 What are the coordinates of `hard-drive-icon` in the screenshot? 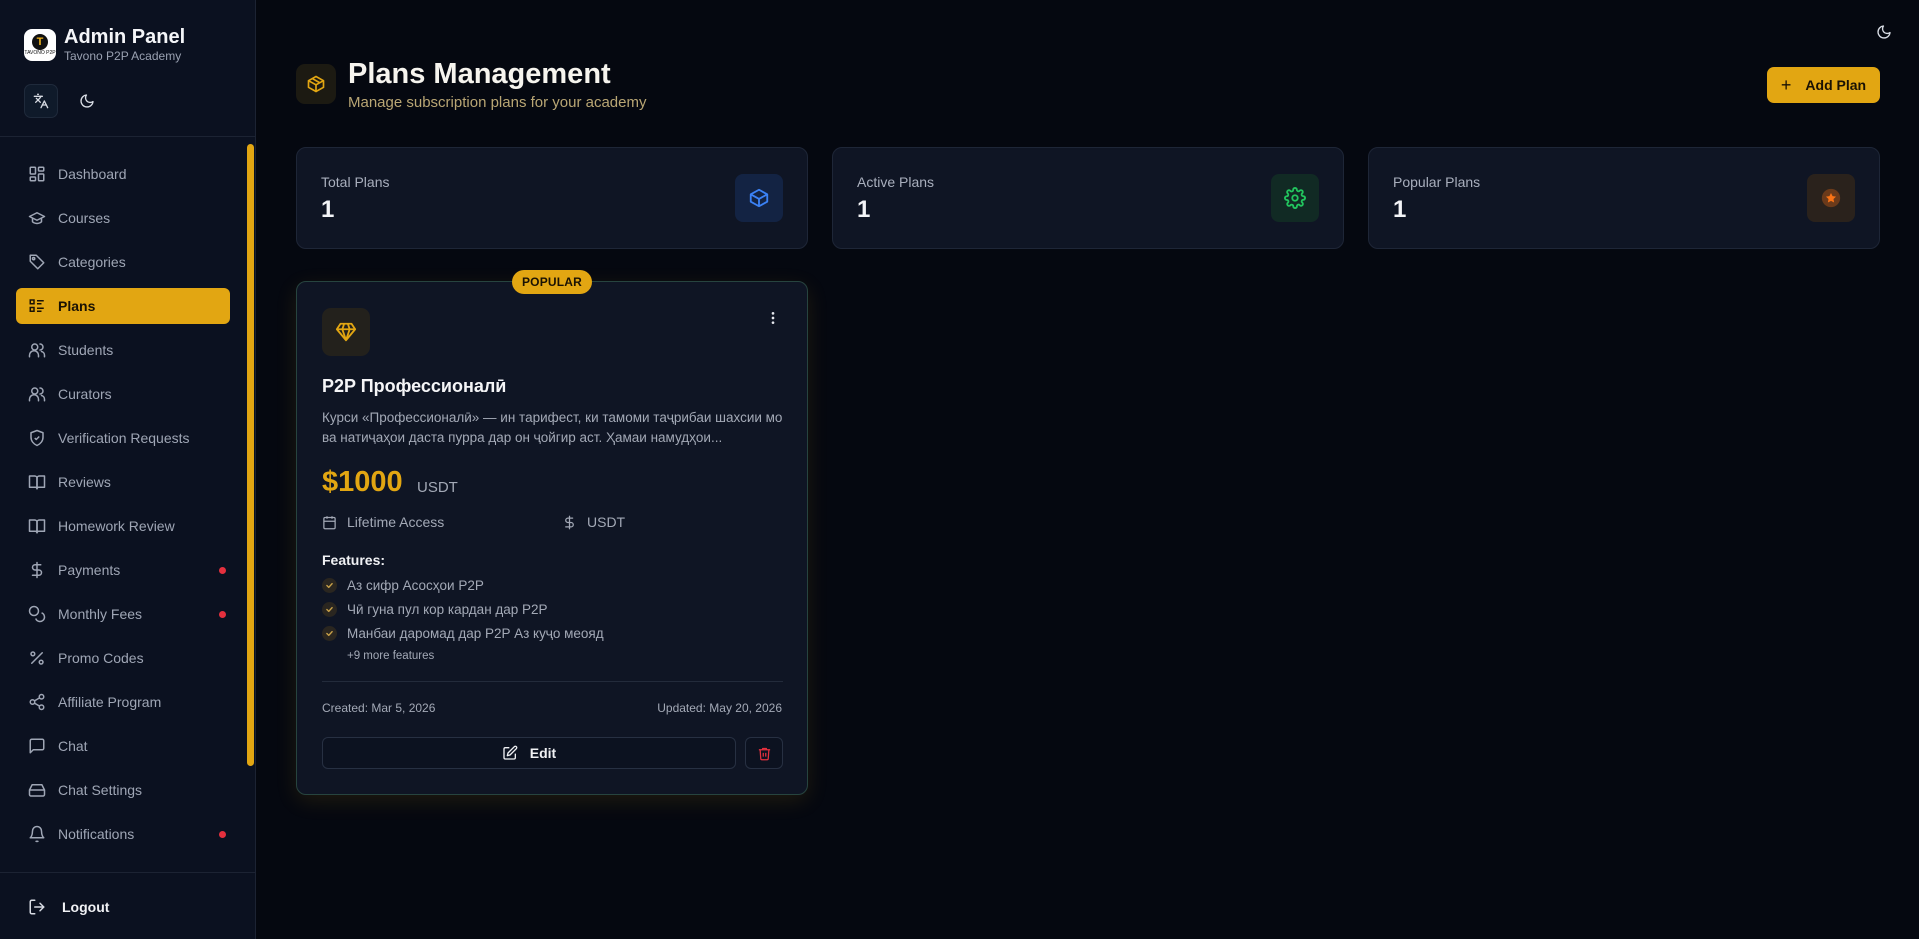 It's located at (37, 790).